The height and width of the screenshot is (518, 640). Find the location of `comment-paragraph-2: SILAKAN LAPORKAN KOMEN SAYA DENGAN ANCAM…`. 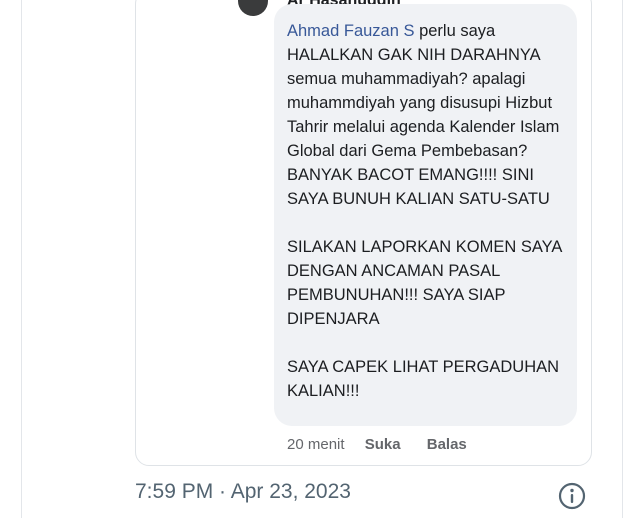

comment-paragraph-2: SILAKAN LAPORKAN KOMEN SAYA DENGAN ANCAM… is located at coordinates (424, 283).